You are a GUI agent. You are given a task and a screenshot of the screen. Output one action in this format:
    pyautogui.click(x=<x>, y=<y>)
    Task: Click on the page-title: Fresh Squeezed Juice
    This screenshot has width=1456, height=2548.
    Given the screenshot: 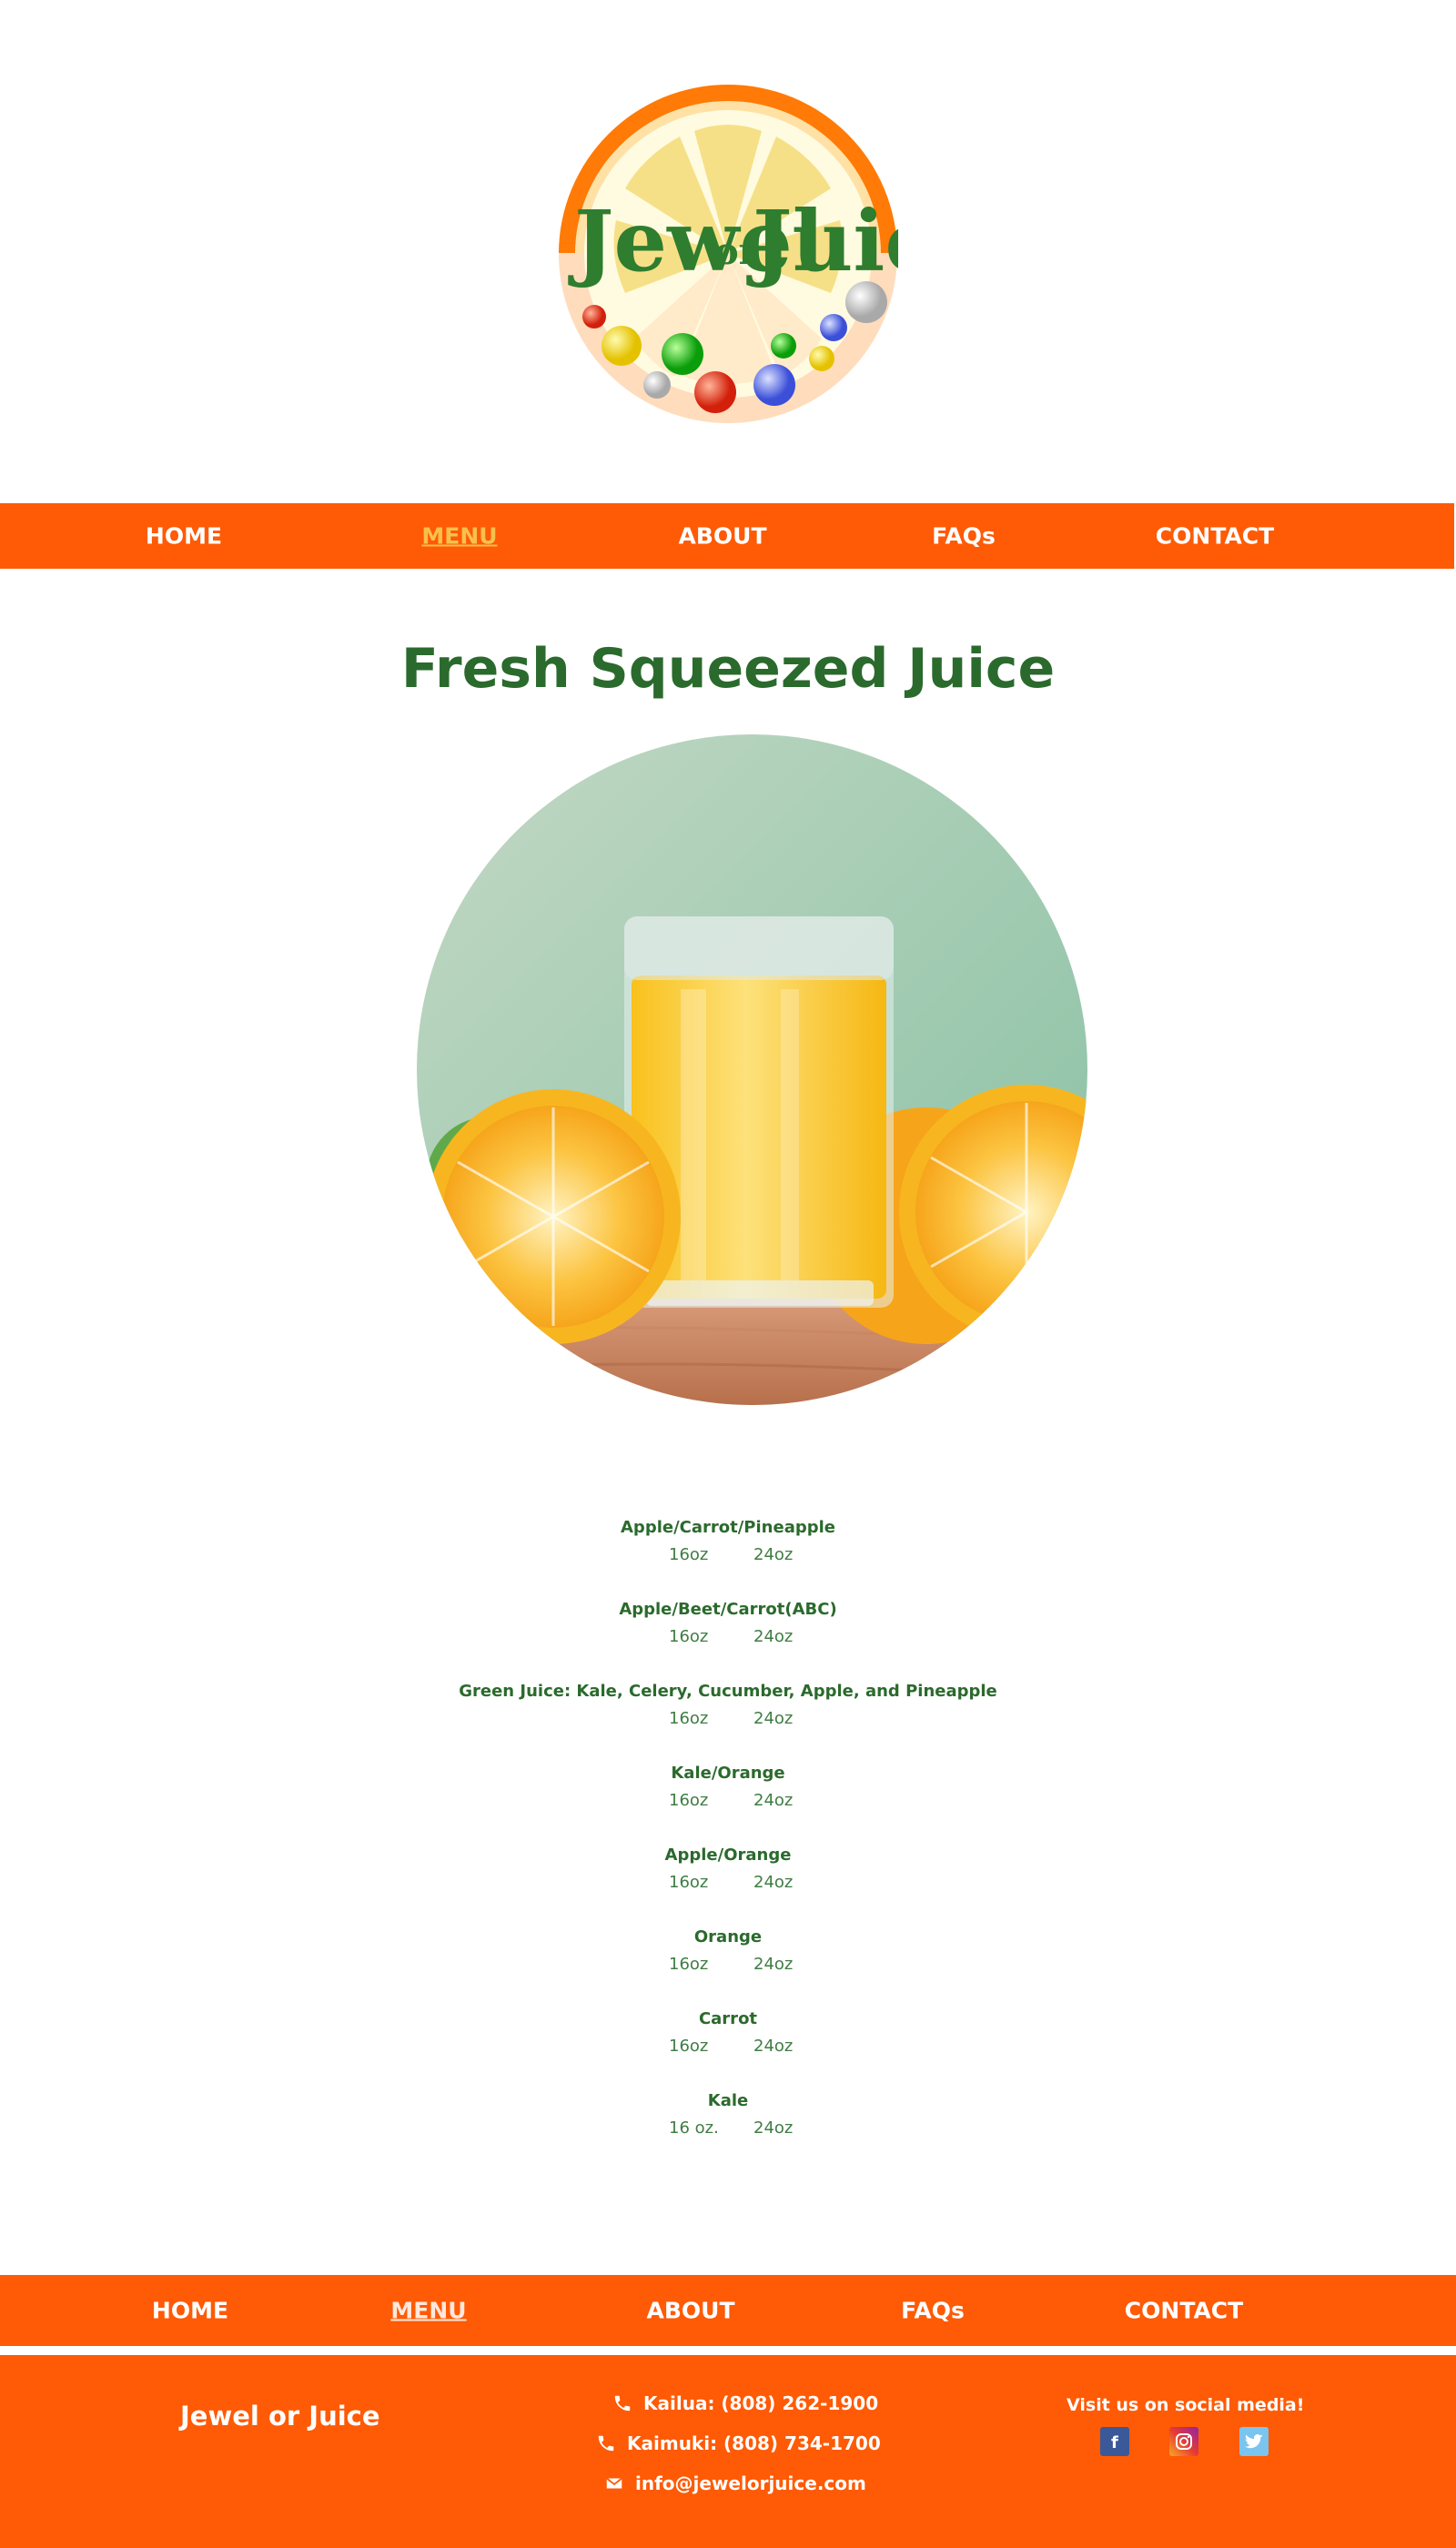 What is the action you would take?
    pyautogui.click(x=728, y=669)
    